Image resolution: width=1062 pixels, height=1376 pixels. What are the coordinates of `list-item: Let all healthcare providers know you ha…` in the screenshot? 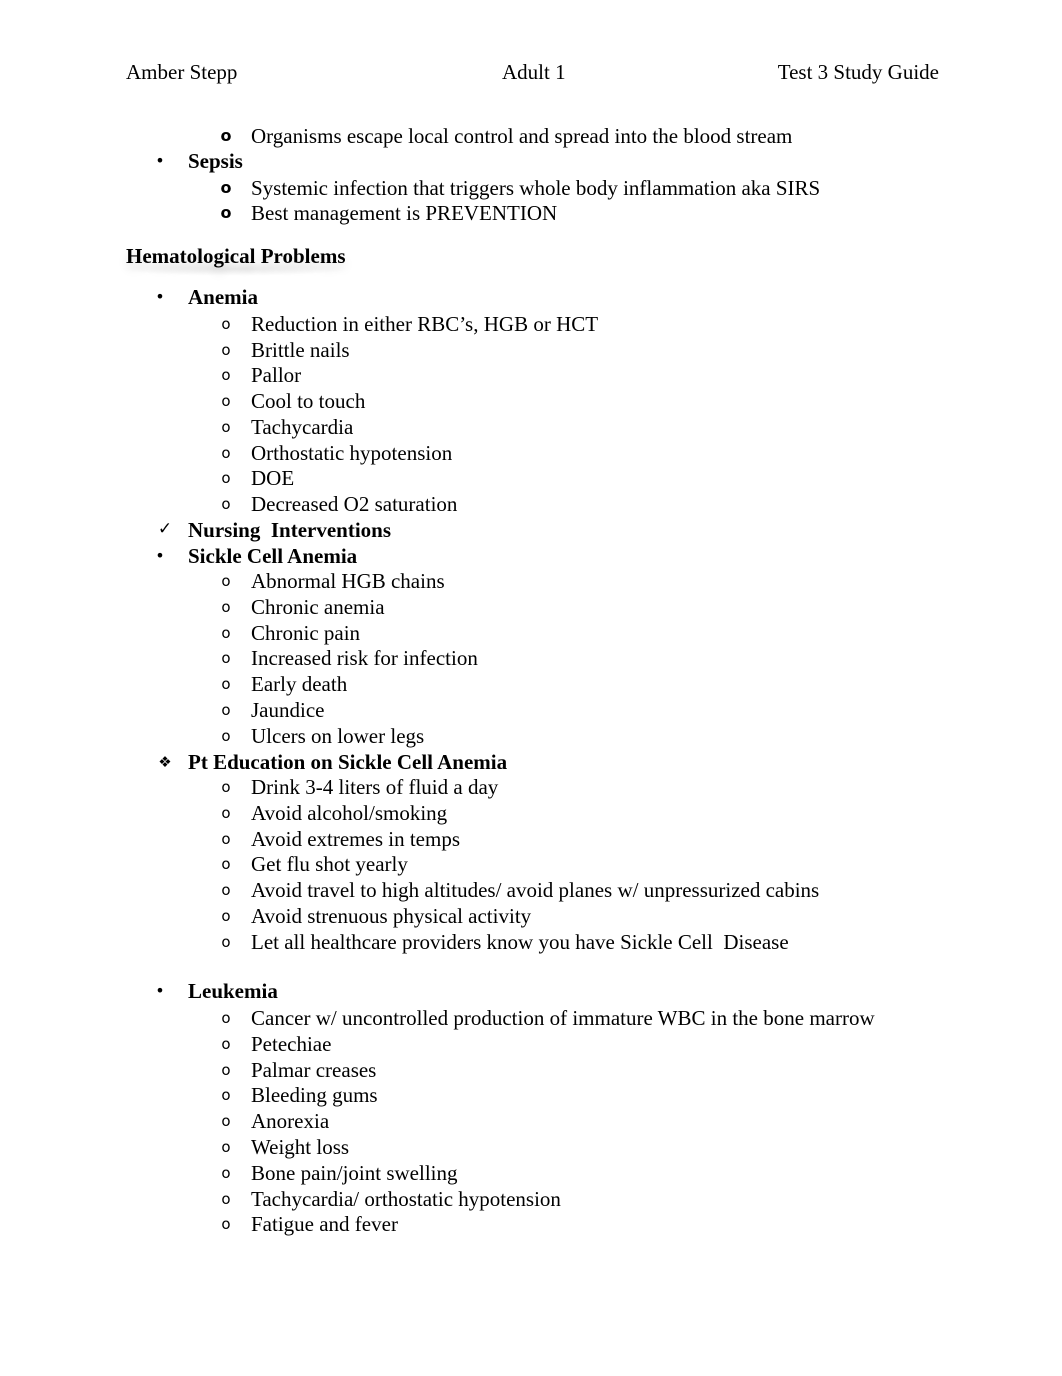 It's located at (520, 942).